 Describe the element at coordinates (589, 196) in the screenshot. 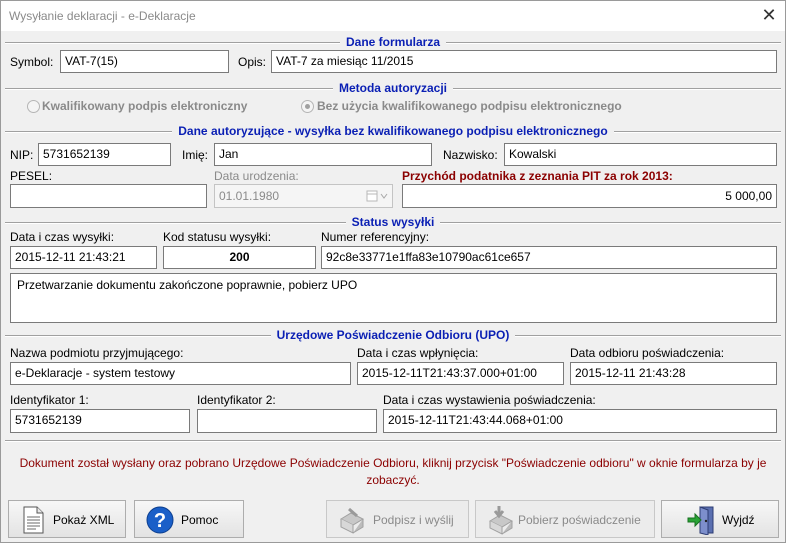

I see `income-field: 5 000,00` at that location.